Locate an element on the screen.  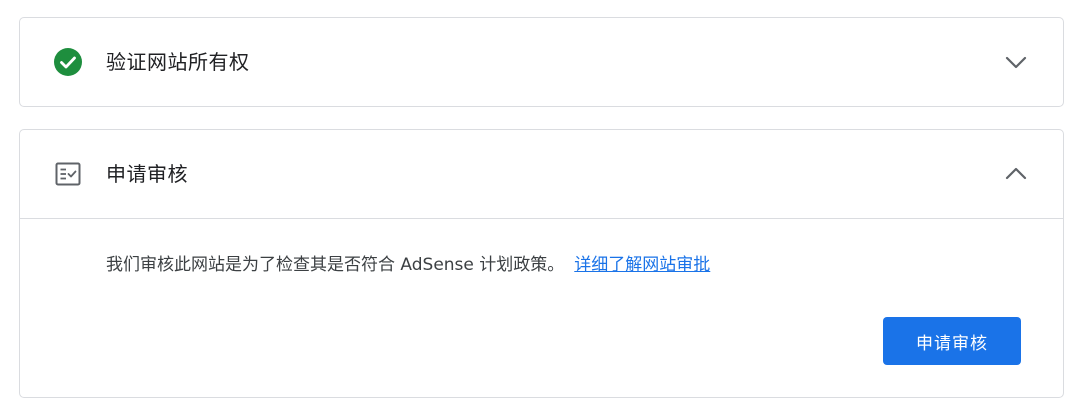
section-title: 验证网站所有权 is located at coordinates (178, 62).